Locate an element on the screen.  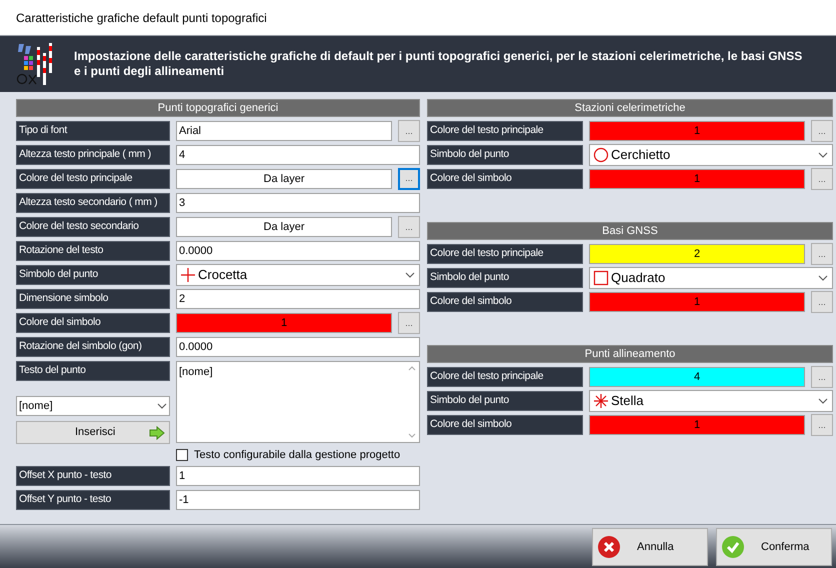
color-field: 4 is located at coordinates (697, 377).